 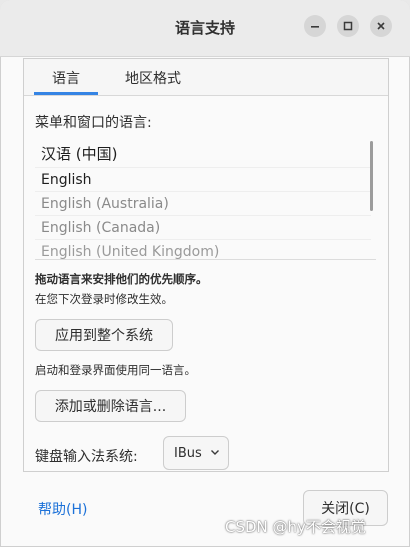 I want to click on tab-regional-formats: 地区格式, so click(x=153, y=78).